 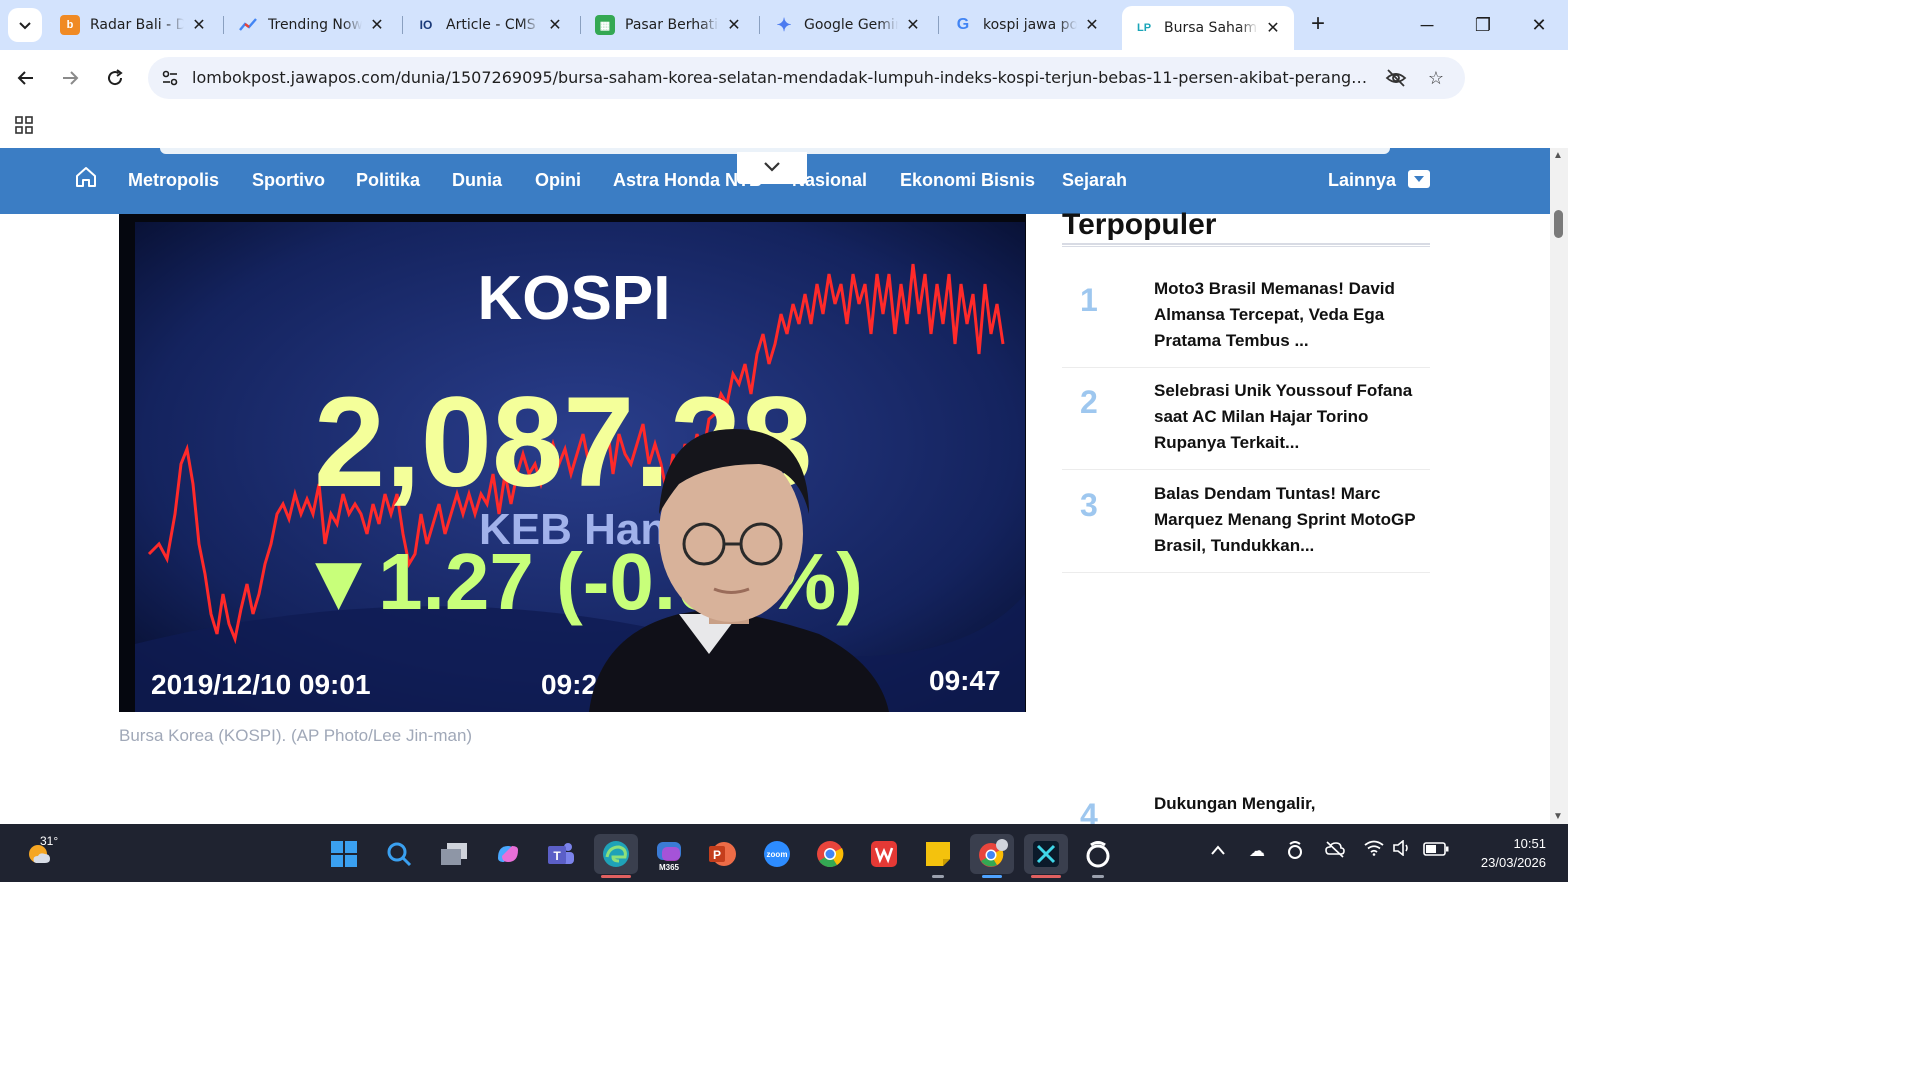 What do you see at coordinates (426, 25) in the screenshot?
I see `cms-favicon-icon: IO` at bounding box center [426, 25].